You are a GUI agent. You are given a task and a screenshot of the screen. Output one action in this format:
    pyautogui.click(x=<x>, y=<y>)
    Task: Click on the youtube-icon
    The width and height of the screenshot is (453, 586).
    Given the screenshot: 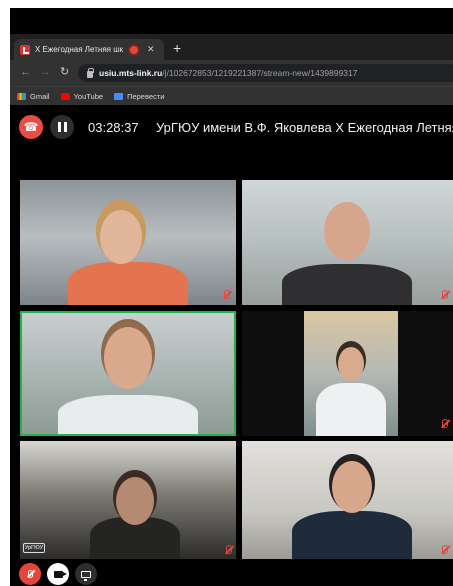 What is the action you would take?
    pyautogui.click(x=65, y=96)
    